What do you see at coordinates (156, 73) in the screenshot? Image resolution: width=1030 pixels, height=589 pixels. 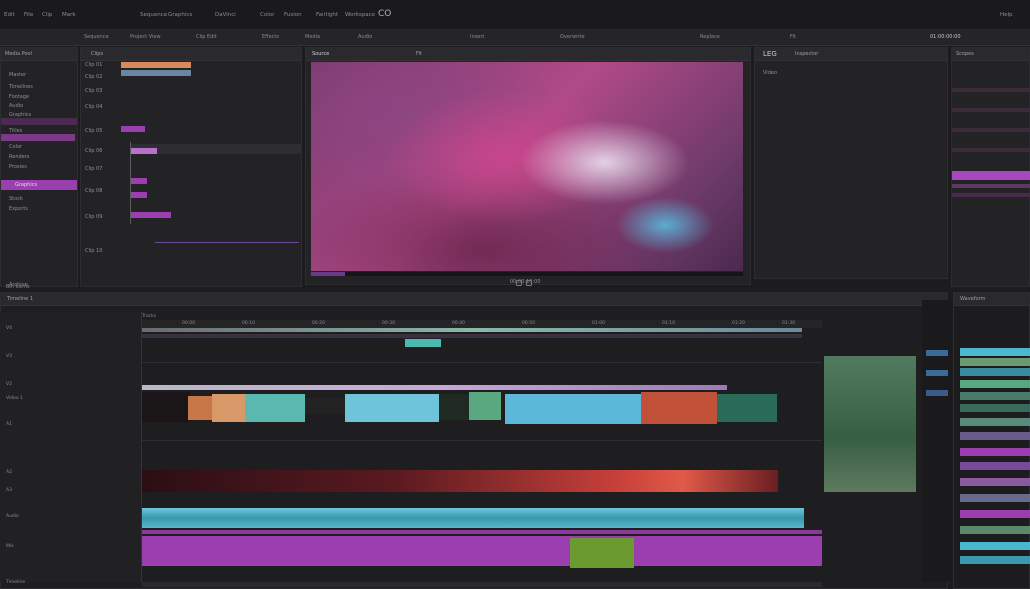 I see `clip-bar-blue` at bounding box center [156, 73].